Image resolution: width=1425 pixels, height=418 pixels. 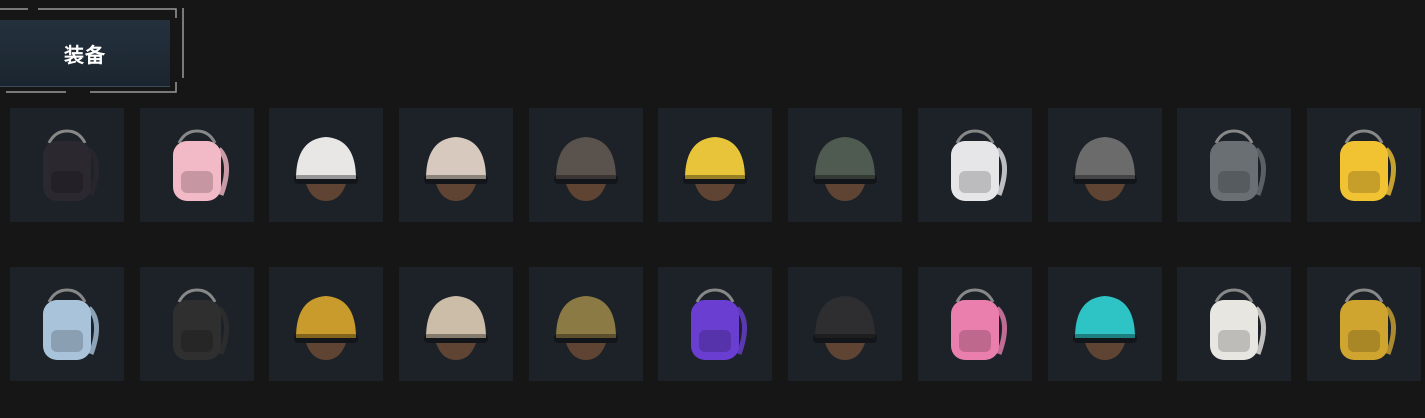 What do you see at coordinates (845, 328) in the screenshot?
I see `helmet-black-visor-icon` at bounding box center [845, 328].